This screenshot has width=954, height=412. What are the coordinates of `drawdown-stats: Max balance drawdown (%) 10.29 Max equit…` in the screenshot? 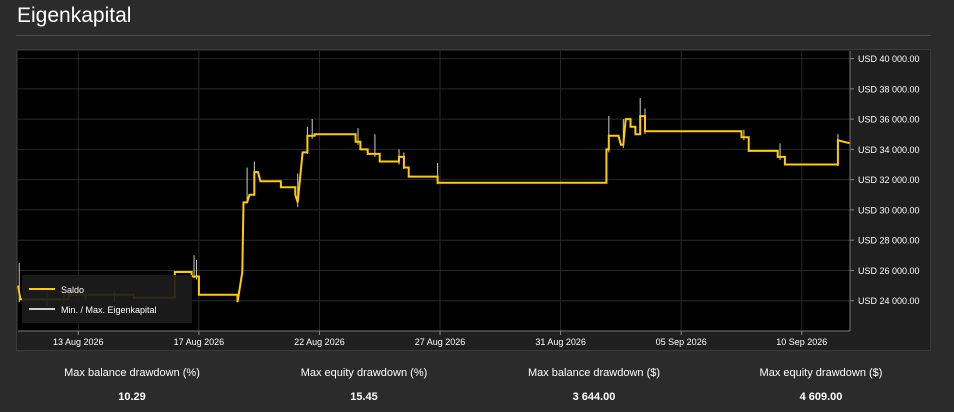 It's located at (477, 389).